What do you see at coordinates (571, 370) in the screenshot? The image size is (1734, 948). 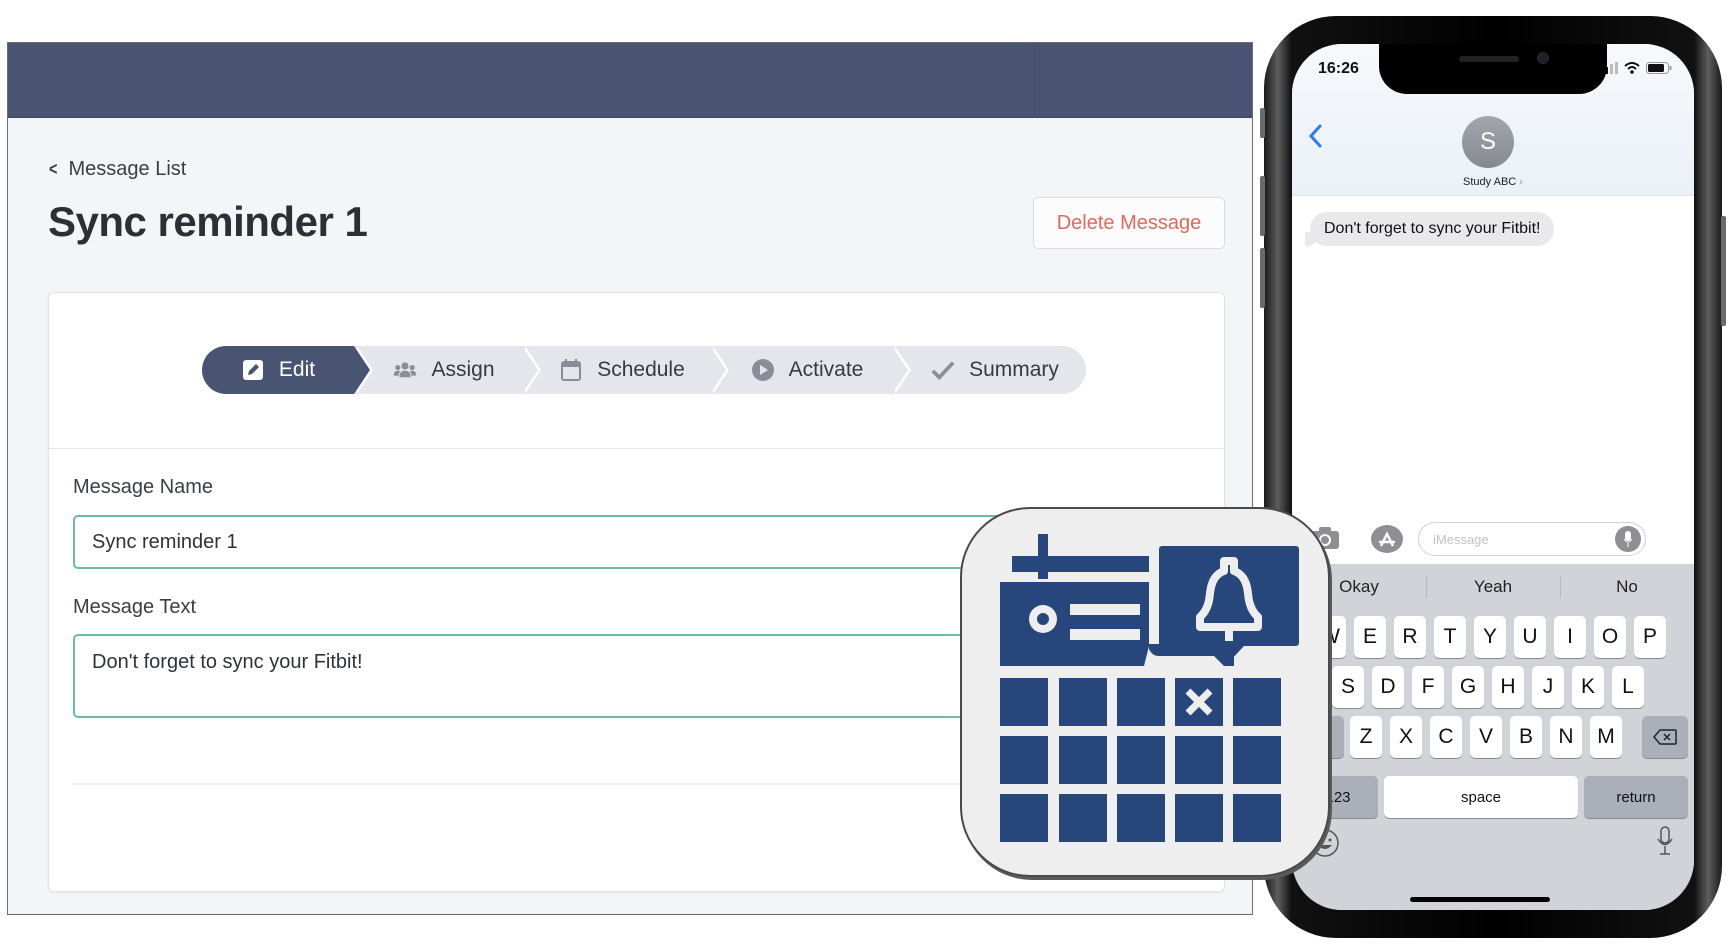 I see `calendar-icon` at bounding box center [571, 370].